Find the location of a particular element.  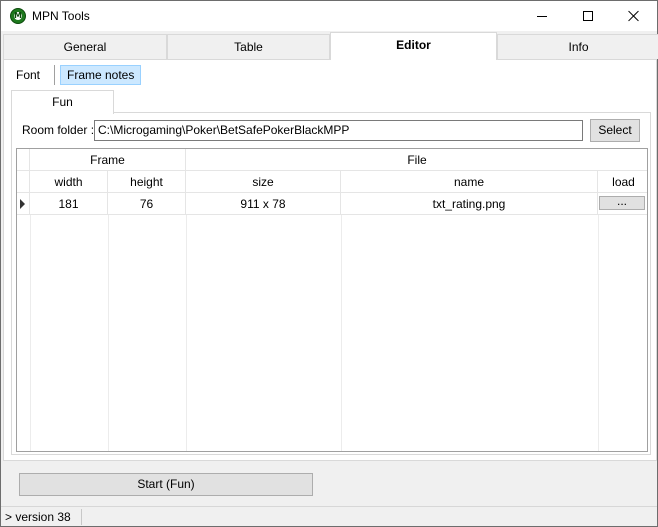

column-header-name: name is located at coordinates (469, 182).